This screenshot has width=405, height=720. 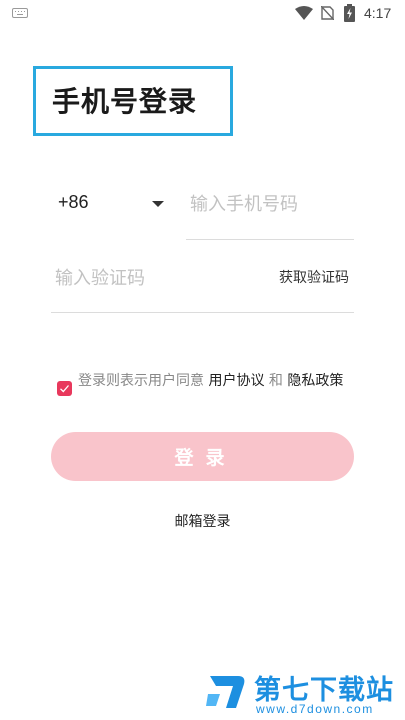 I want to click on agreement-prefix: 登录则表示用户同意, so click(x=143, y=381).